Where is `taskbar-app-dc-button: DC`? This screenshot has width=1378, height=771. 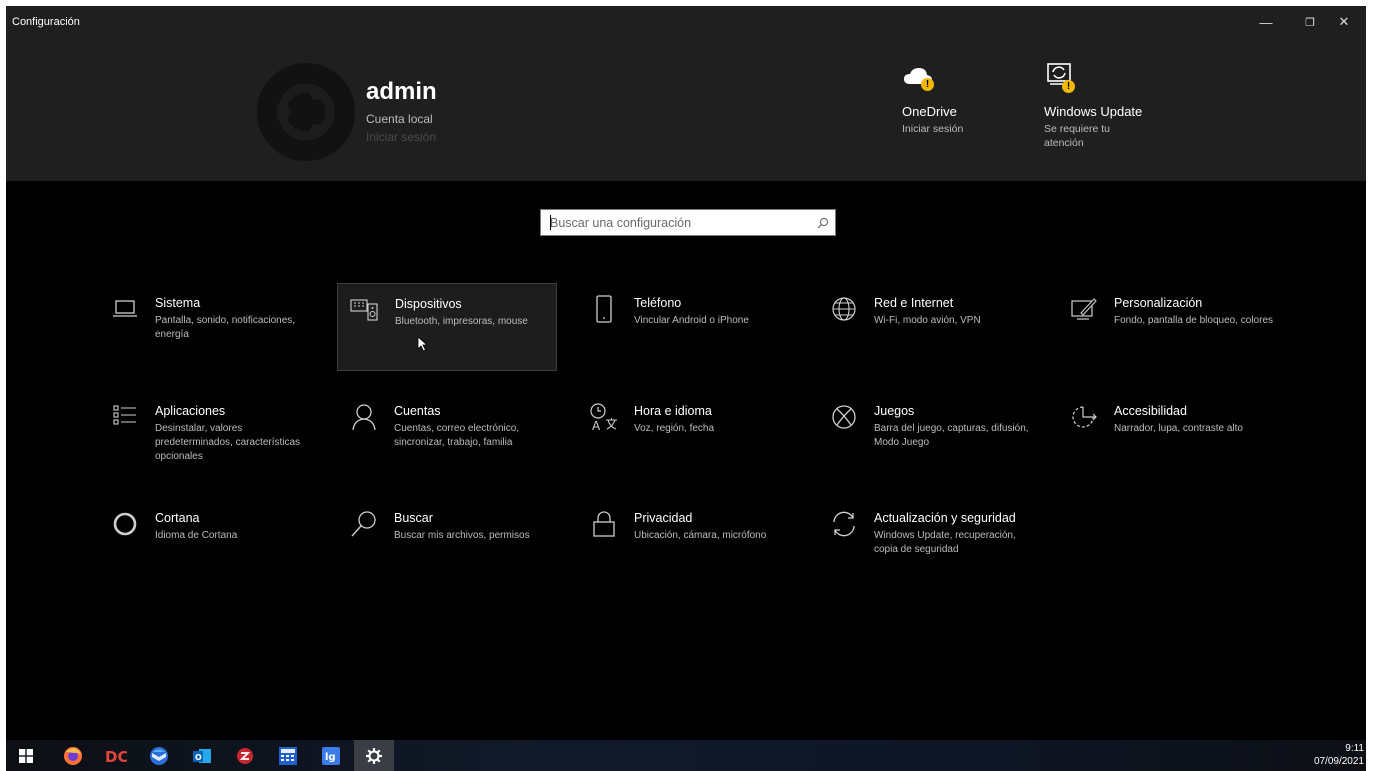
taskbar-app-dc-button: DC is located at coordinates (116, 755).